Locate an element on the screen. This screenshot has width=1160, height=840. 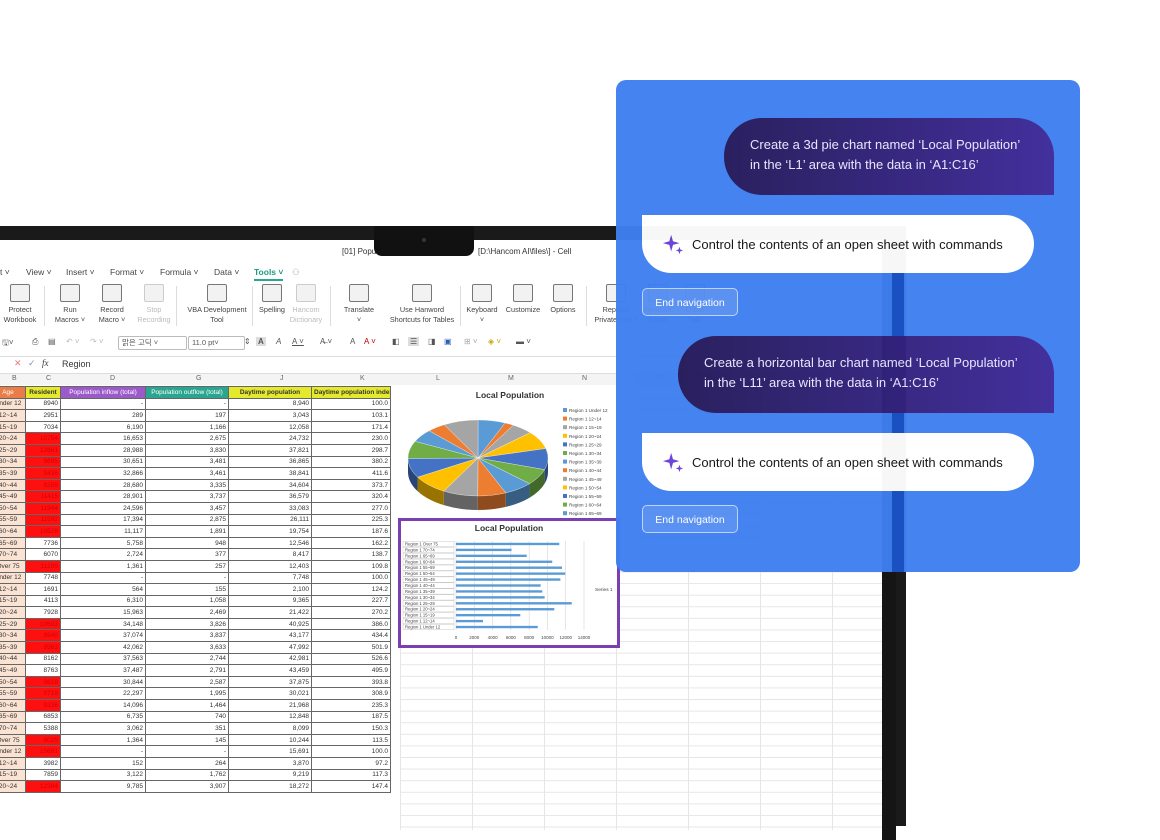
column-header-g: G is located at coordinates (198, 378).